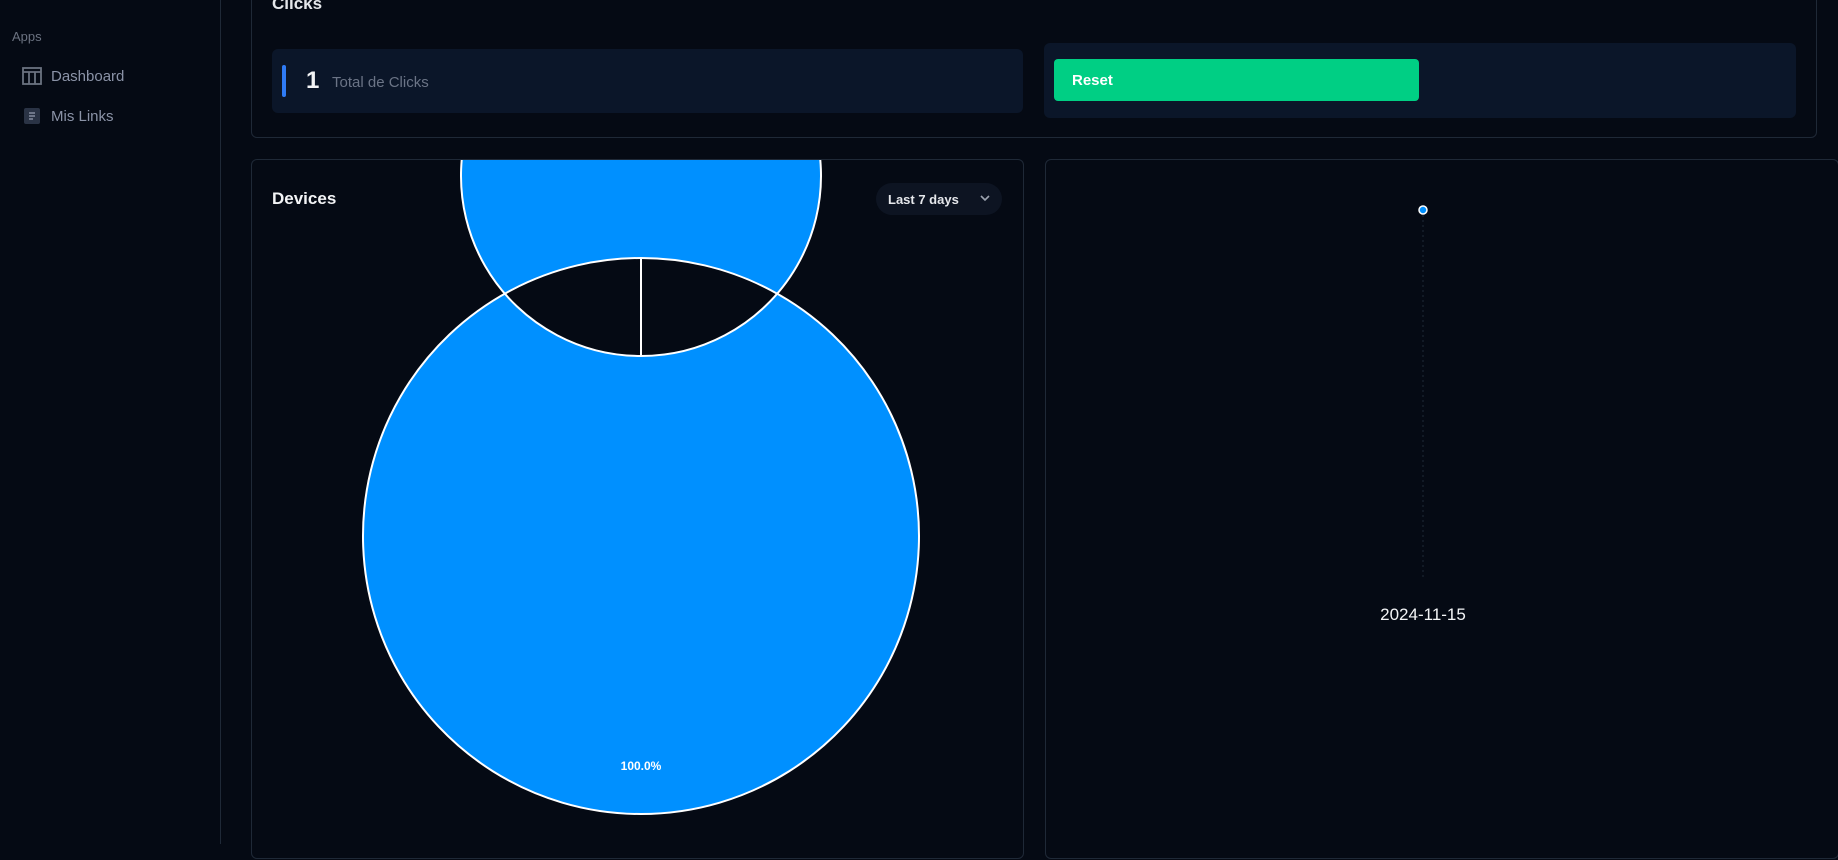 Image resolution: width=1838 pixels, height=860 pixels. What do you see at coordinates (110, 422) in the screenshot?
I see `sidebar: Apps Dashboard Mis Links` at bounding box center [110, 422].